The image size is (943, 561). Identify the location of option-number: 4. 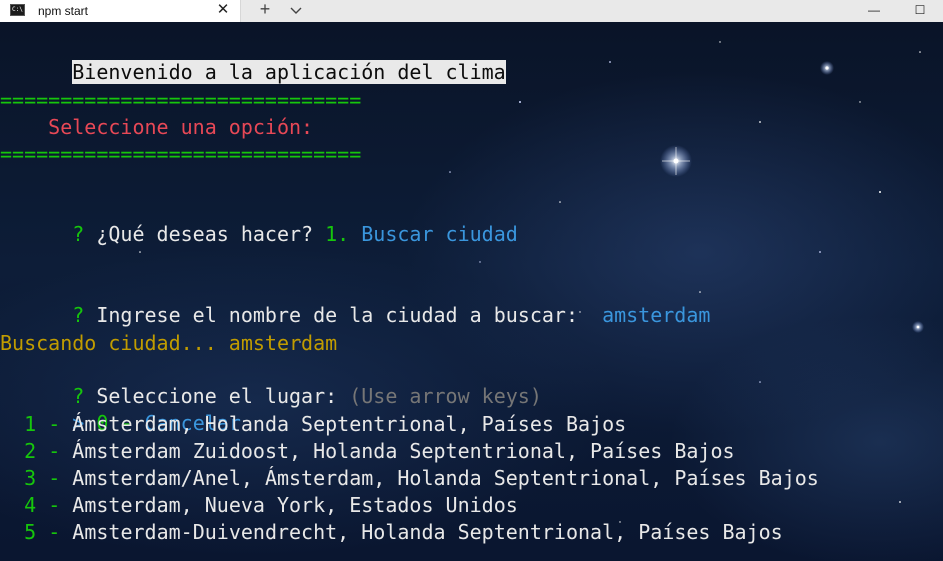
(30, 505).